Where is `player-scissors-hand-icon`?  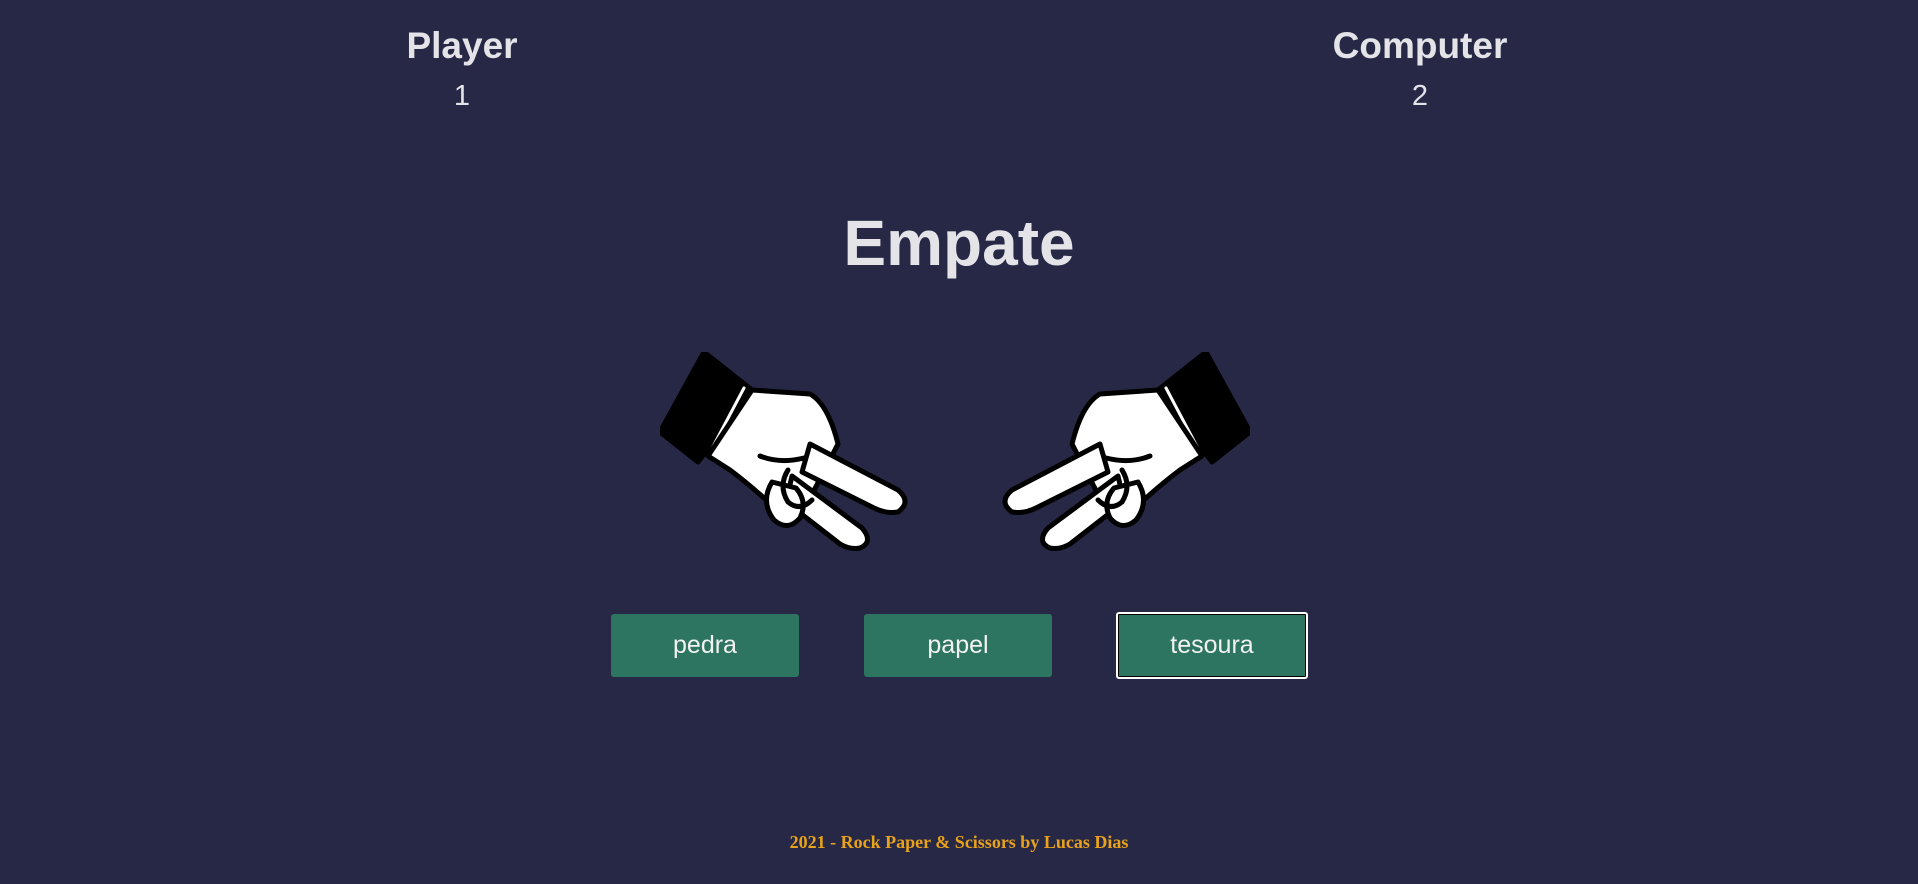
player-scissors-hand-icon is located at coordinates (784, 451).